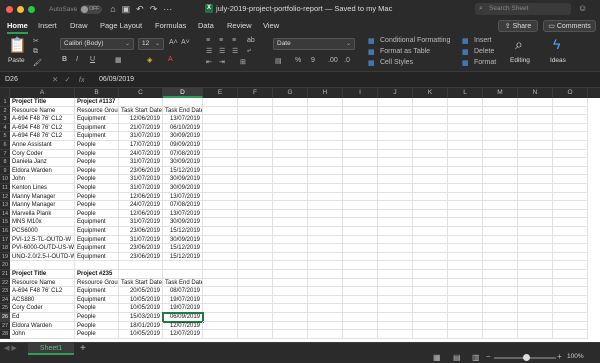  Describe the element at coordinates (42, 205) in the screenshot. I see `cell-A13: Manny Manager` at that location.